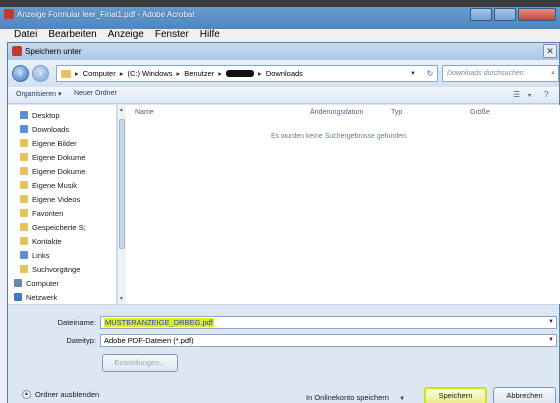 This screenshot has width=560, height=403. I want to click on chevron-up-icon: ▲, so click(26, 394).